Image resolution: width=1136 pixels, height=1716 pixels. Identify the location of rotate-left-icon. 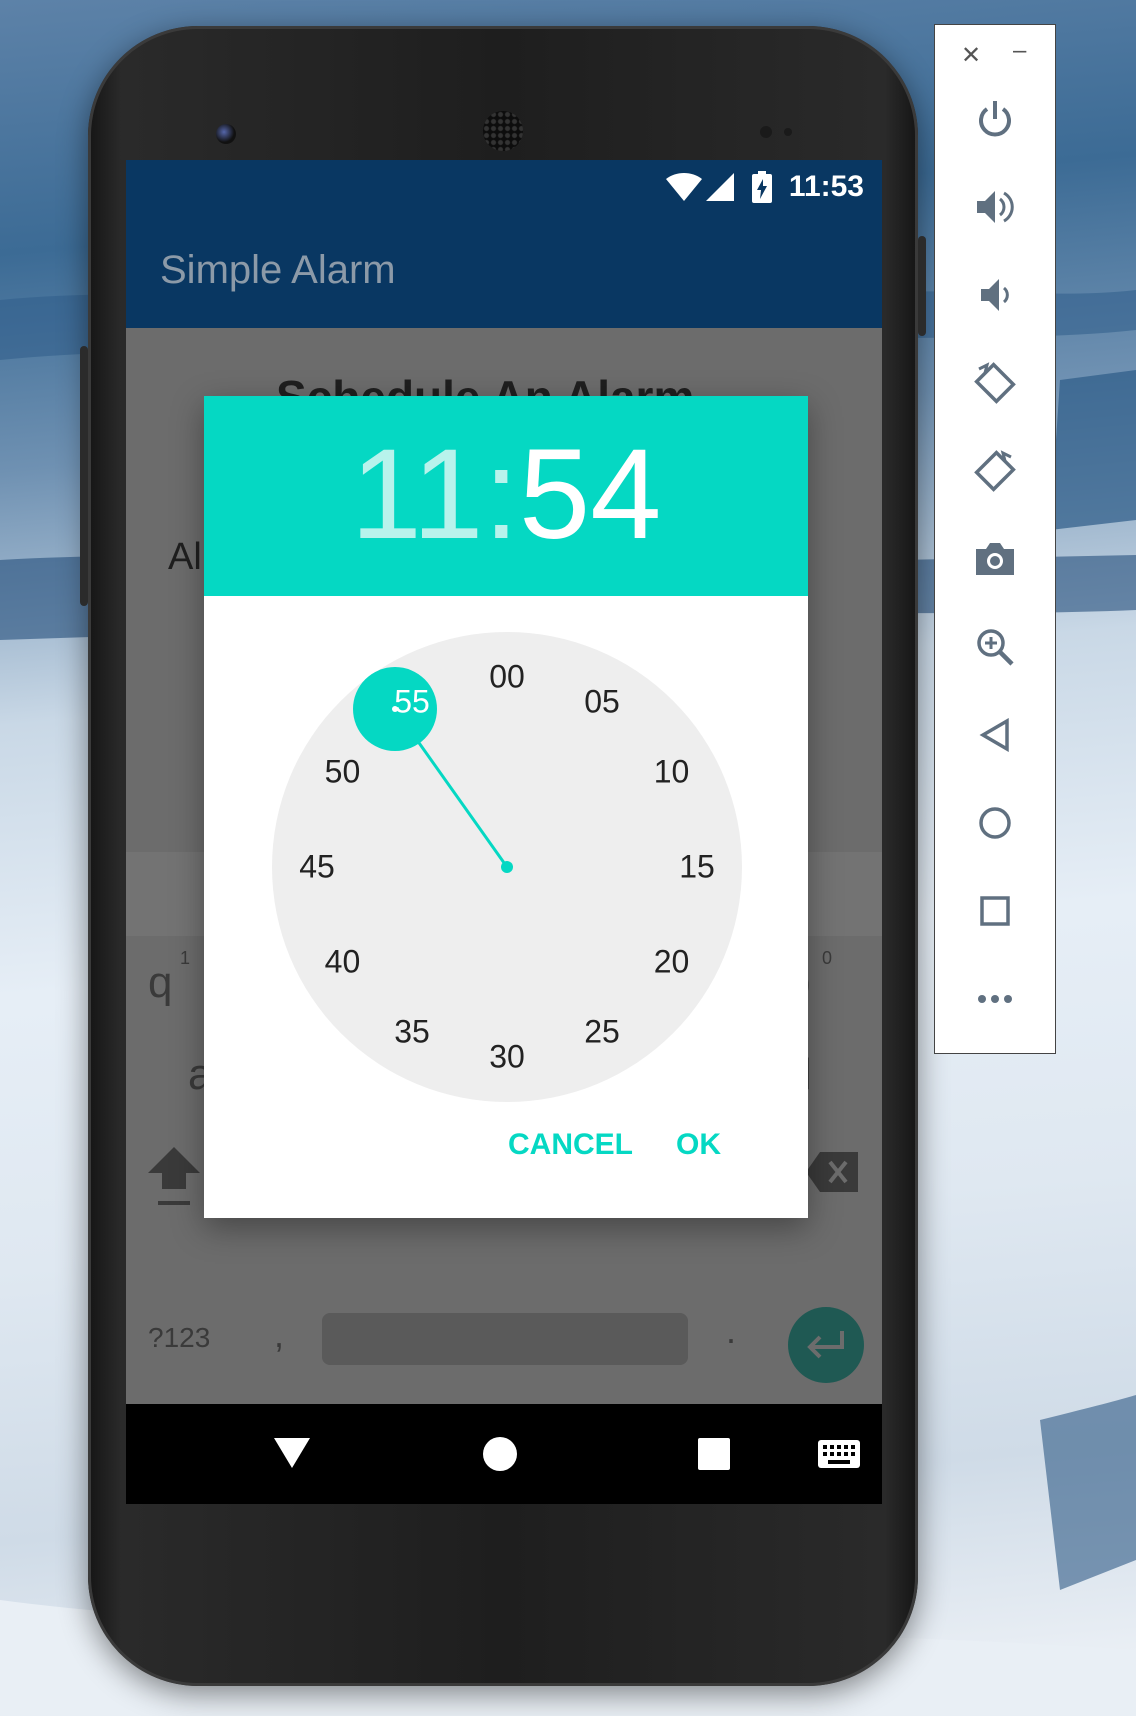
(995, 383).